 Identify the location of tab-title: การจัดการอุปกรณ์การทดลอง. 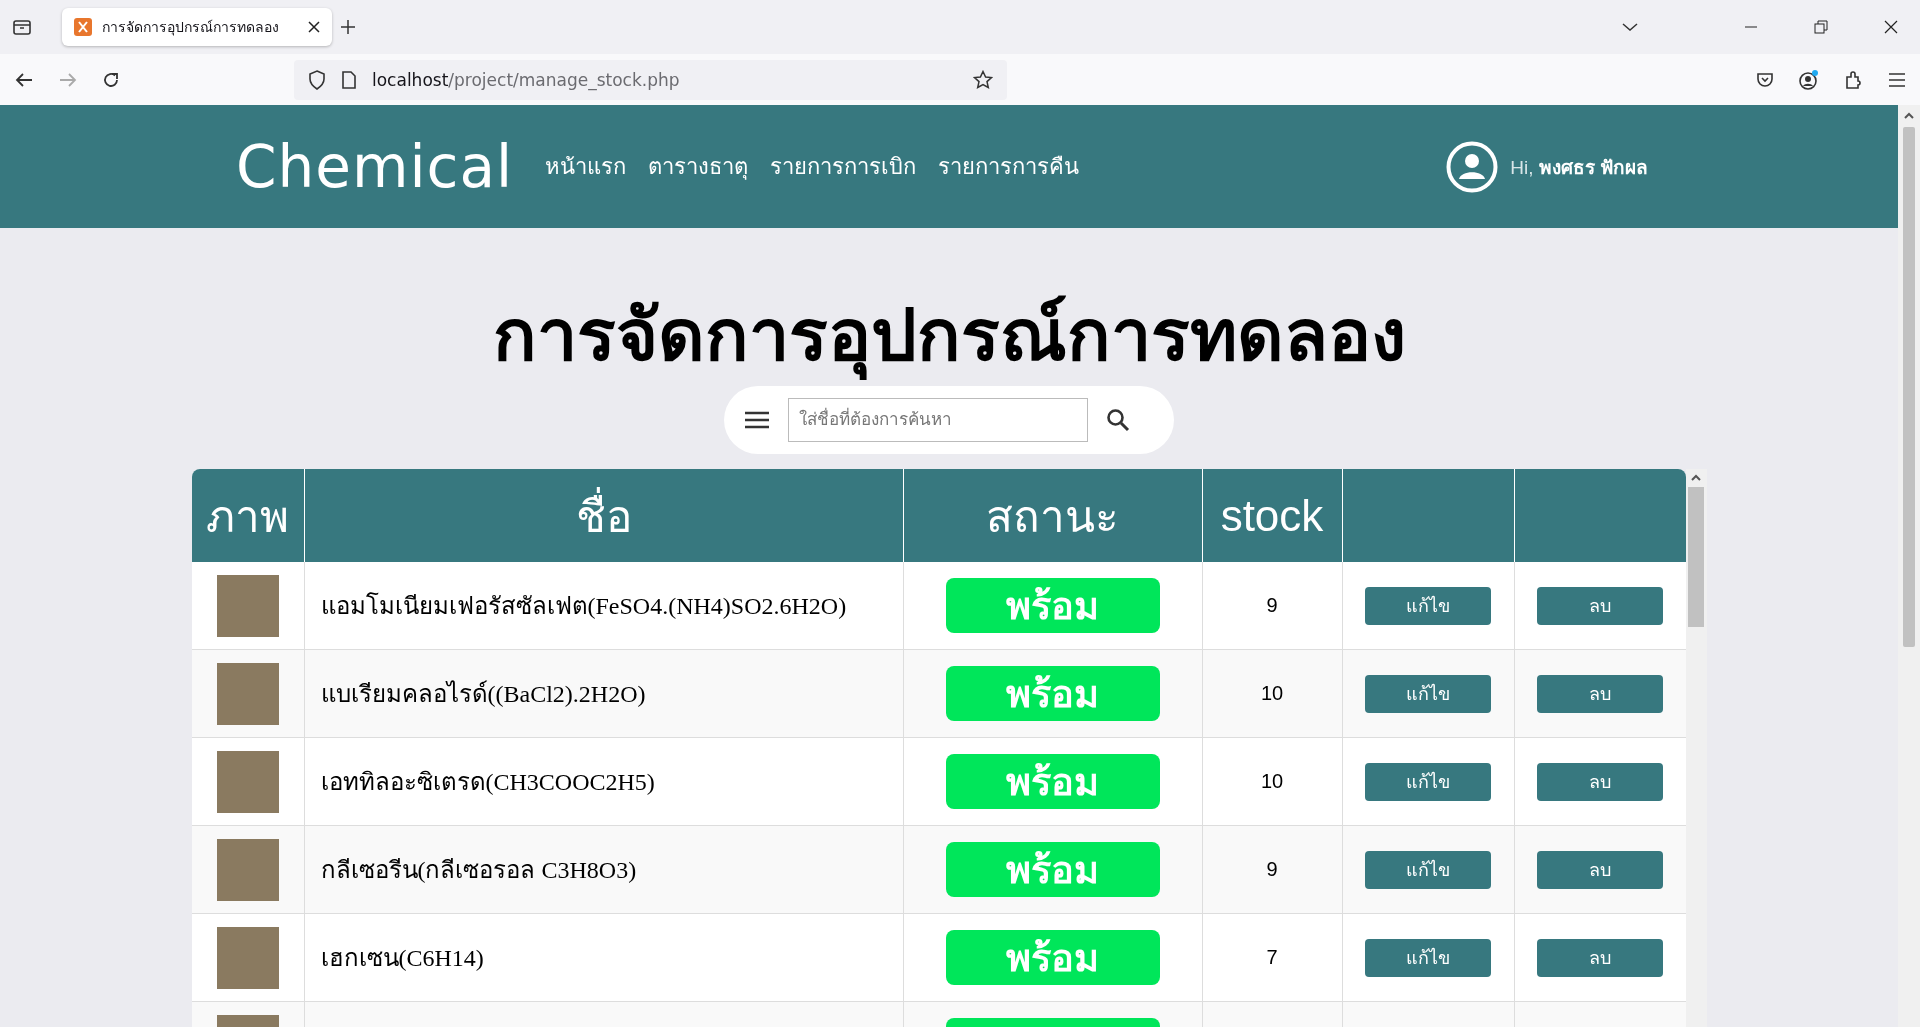
(191, 28).